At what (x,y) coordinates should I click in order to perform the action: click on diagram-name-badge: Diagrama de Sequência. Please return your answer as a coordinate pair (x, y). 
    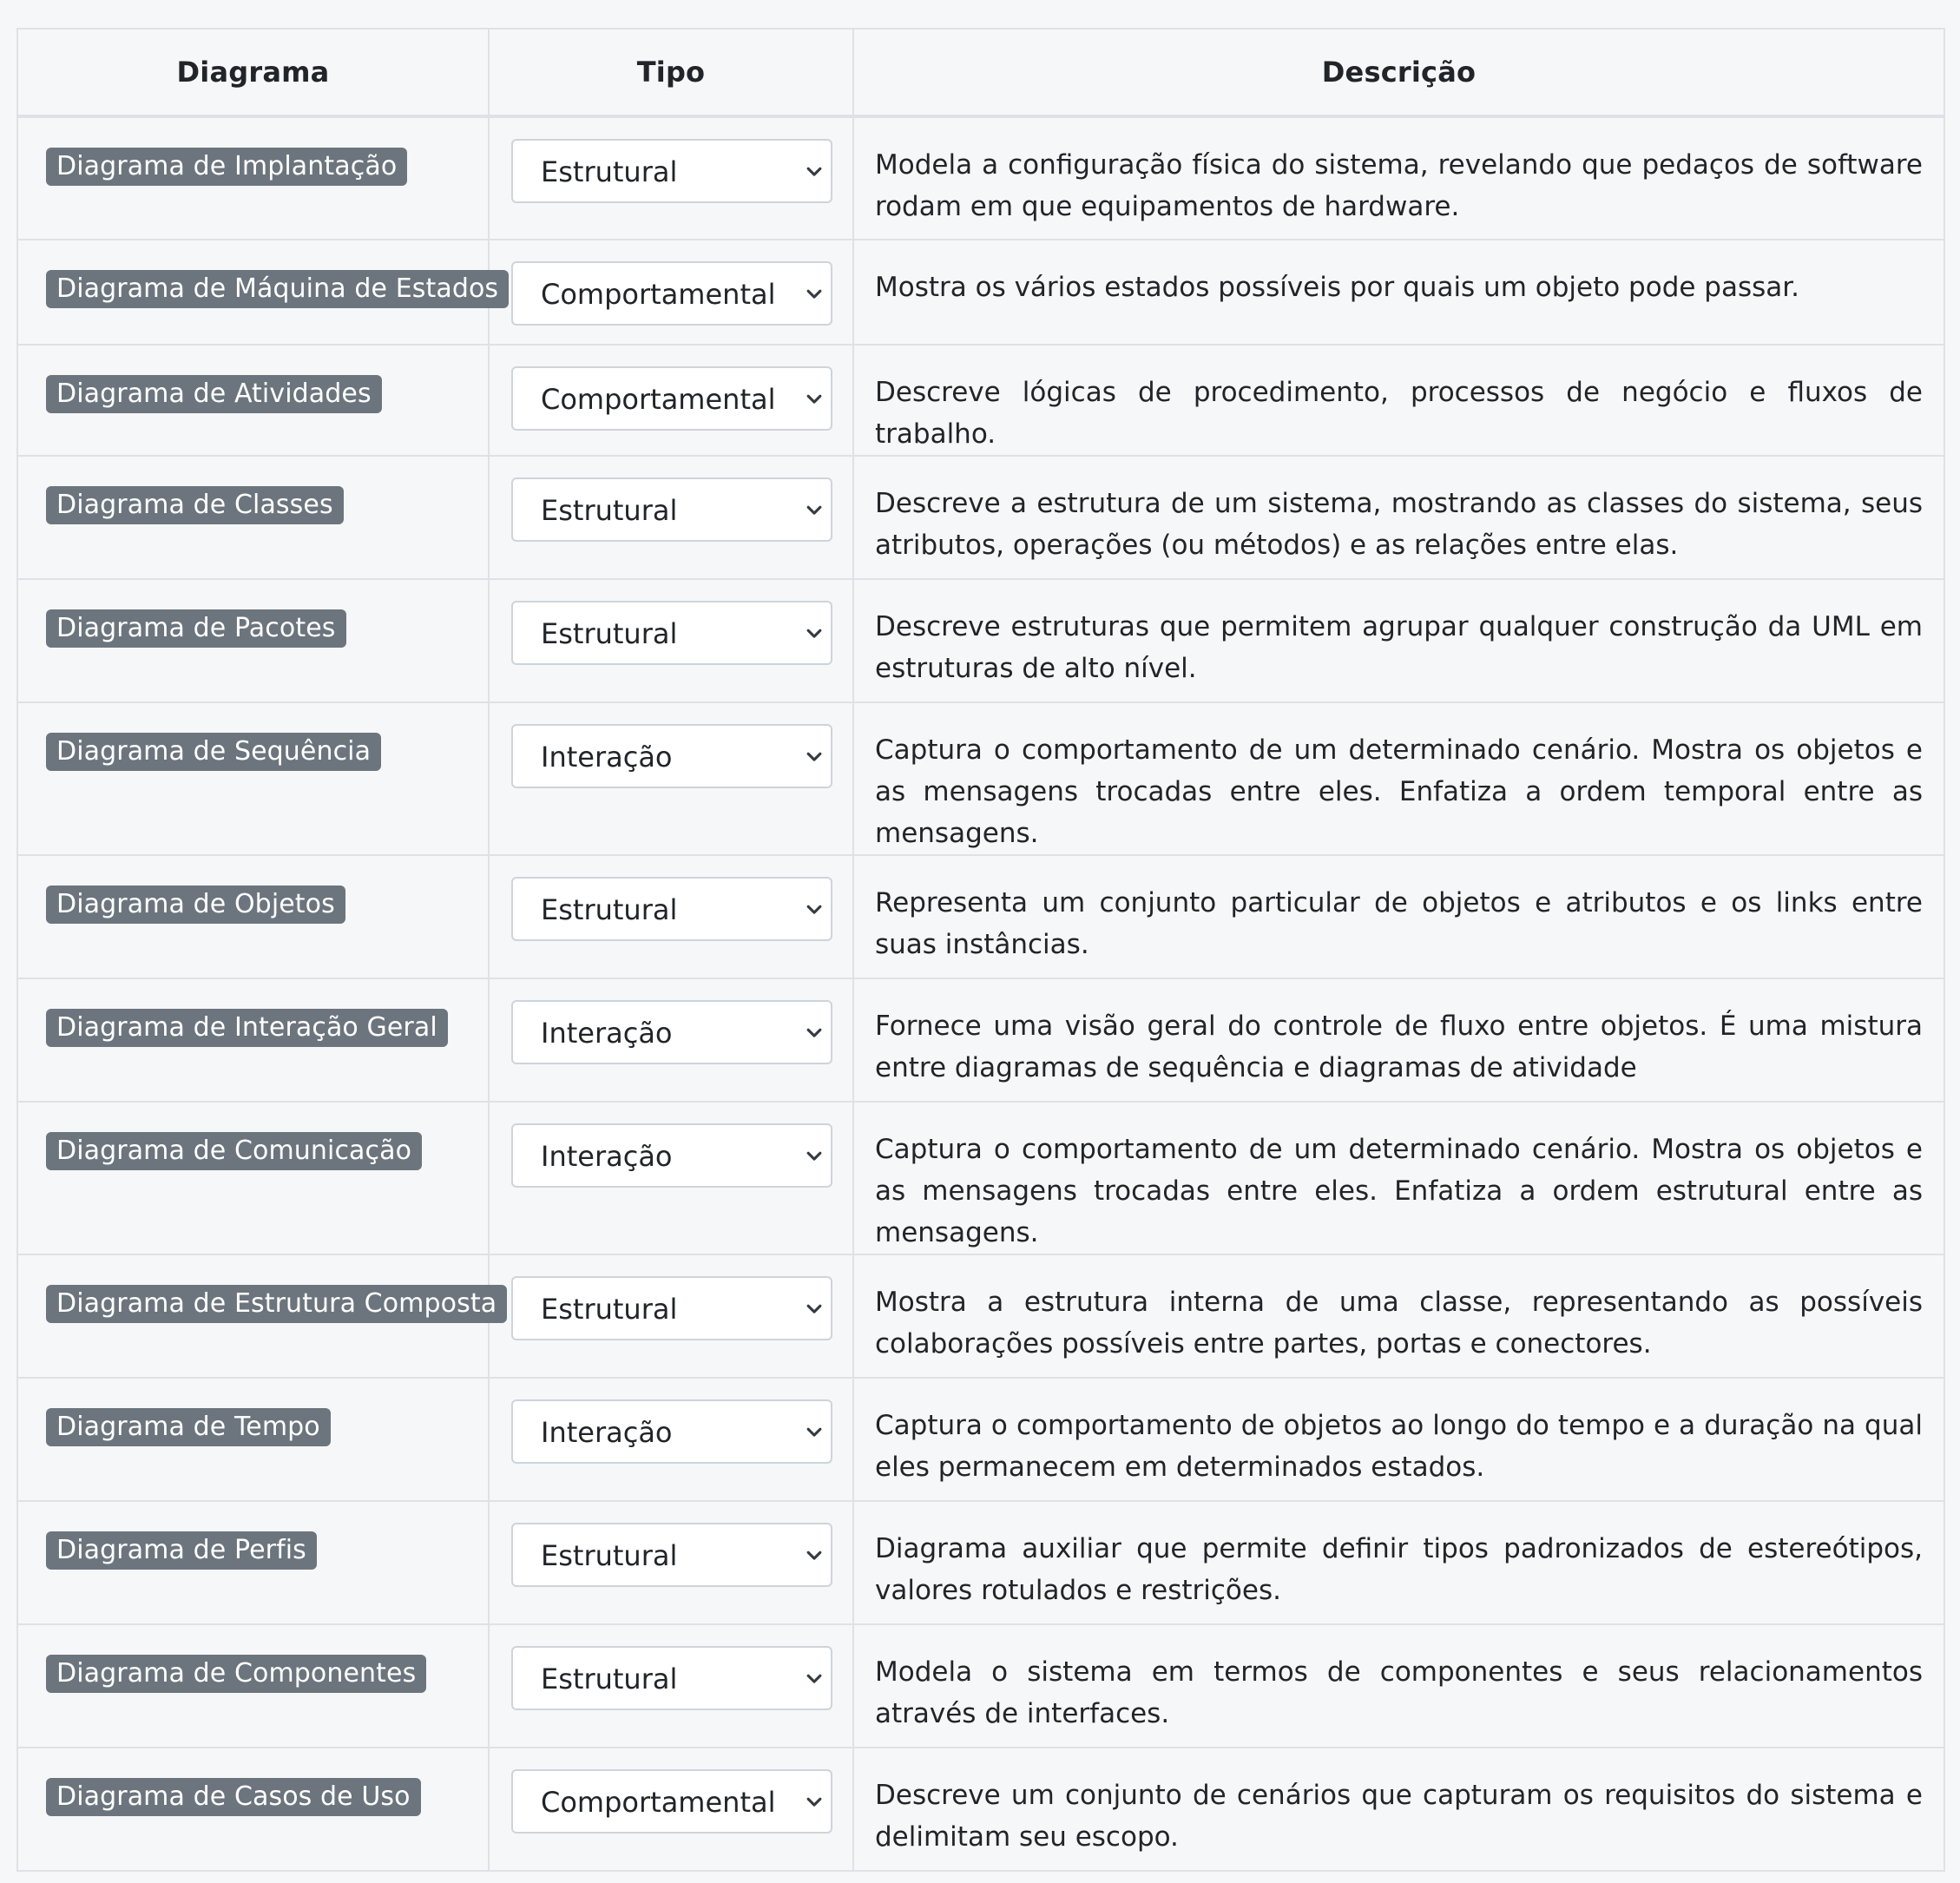
    Looking at the image, I should click on (214, 752).